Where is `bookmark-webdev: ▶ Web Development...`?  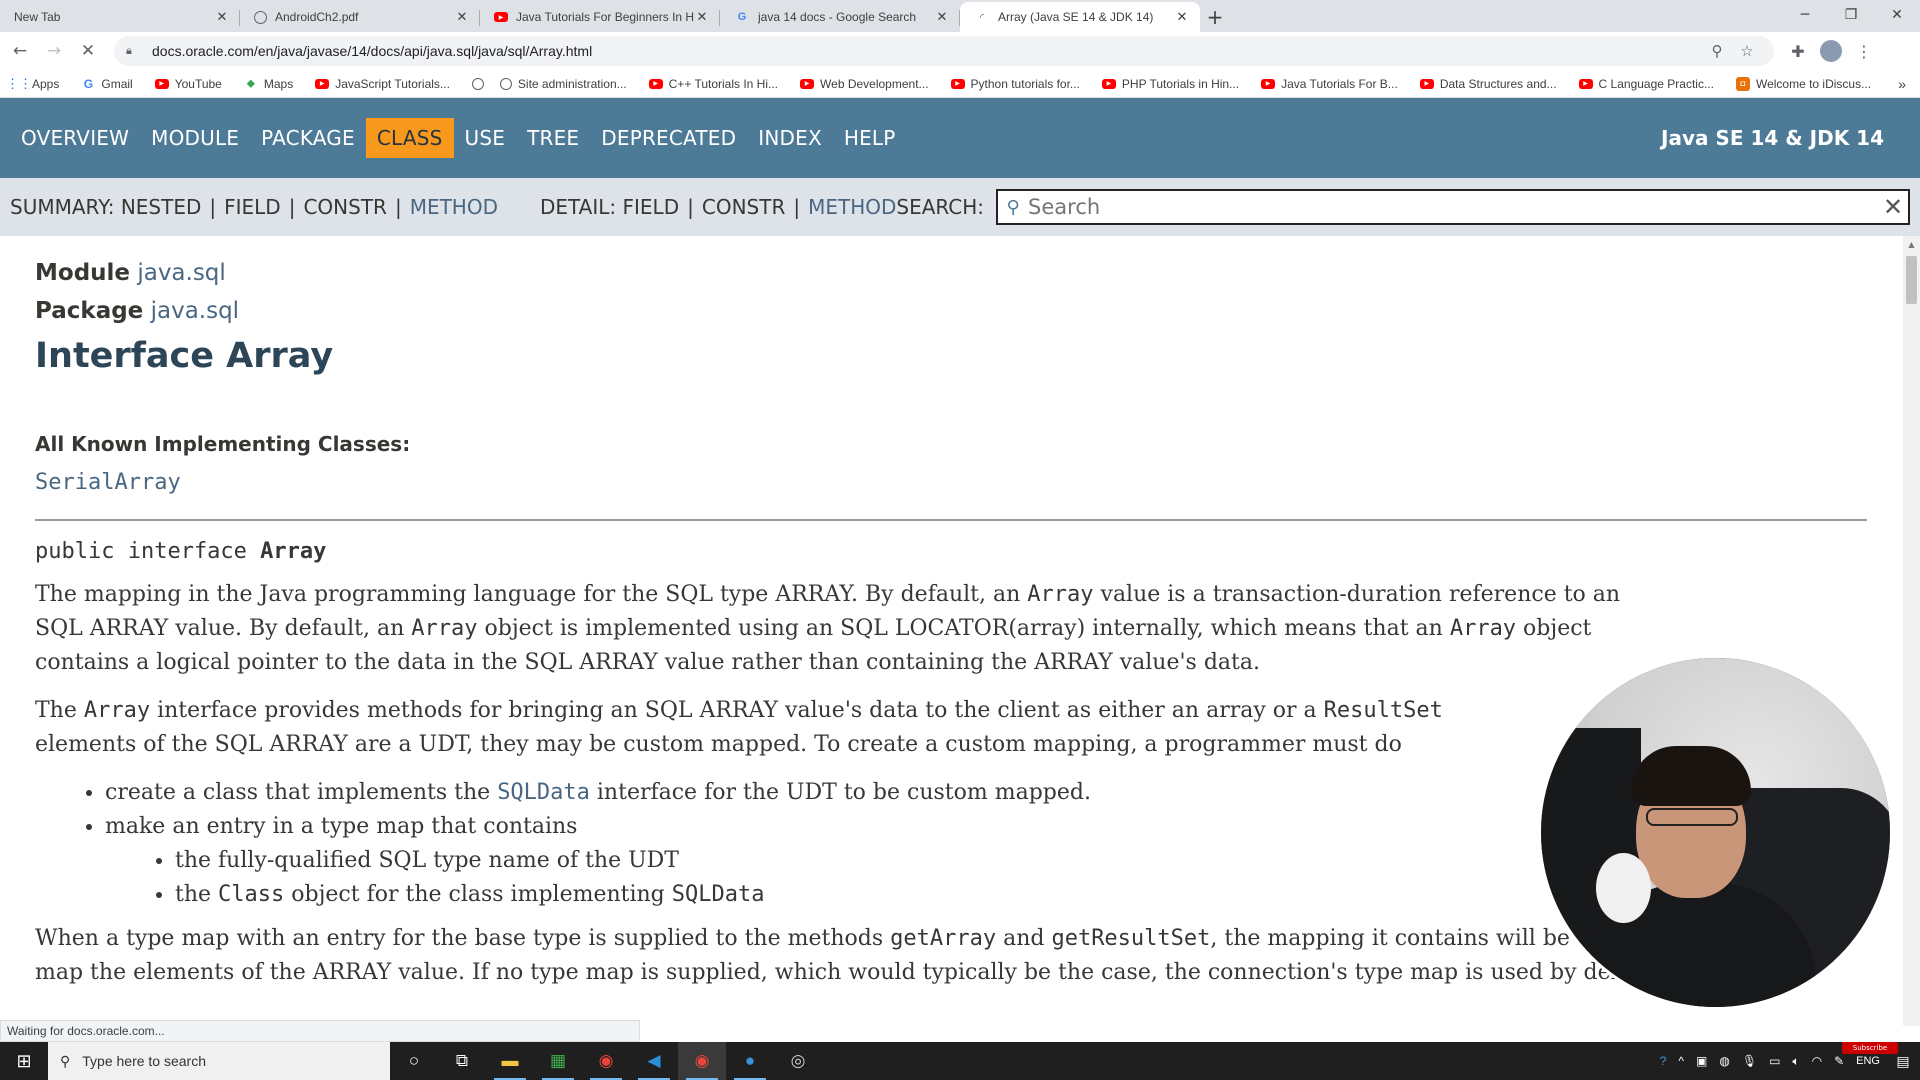
bookmark-webdev: ▶ Web Development... is located at coordinates (864, 84).